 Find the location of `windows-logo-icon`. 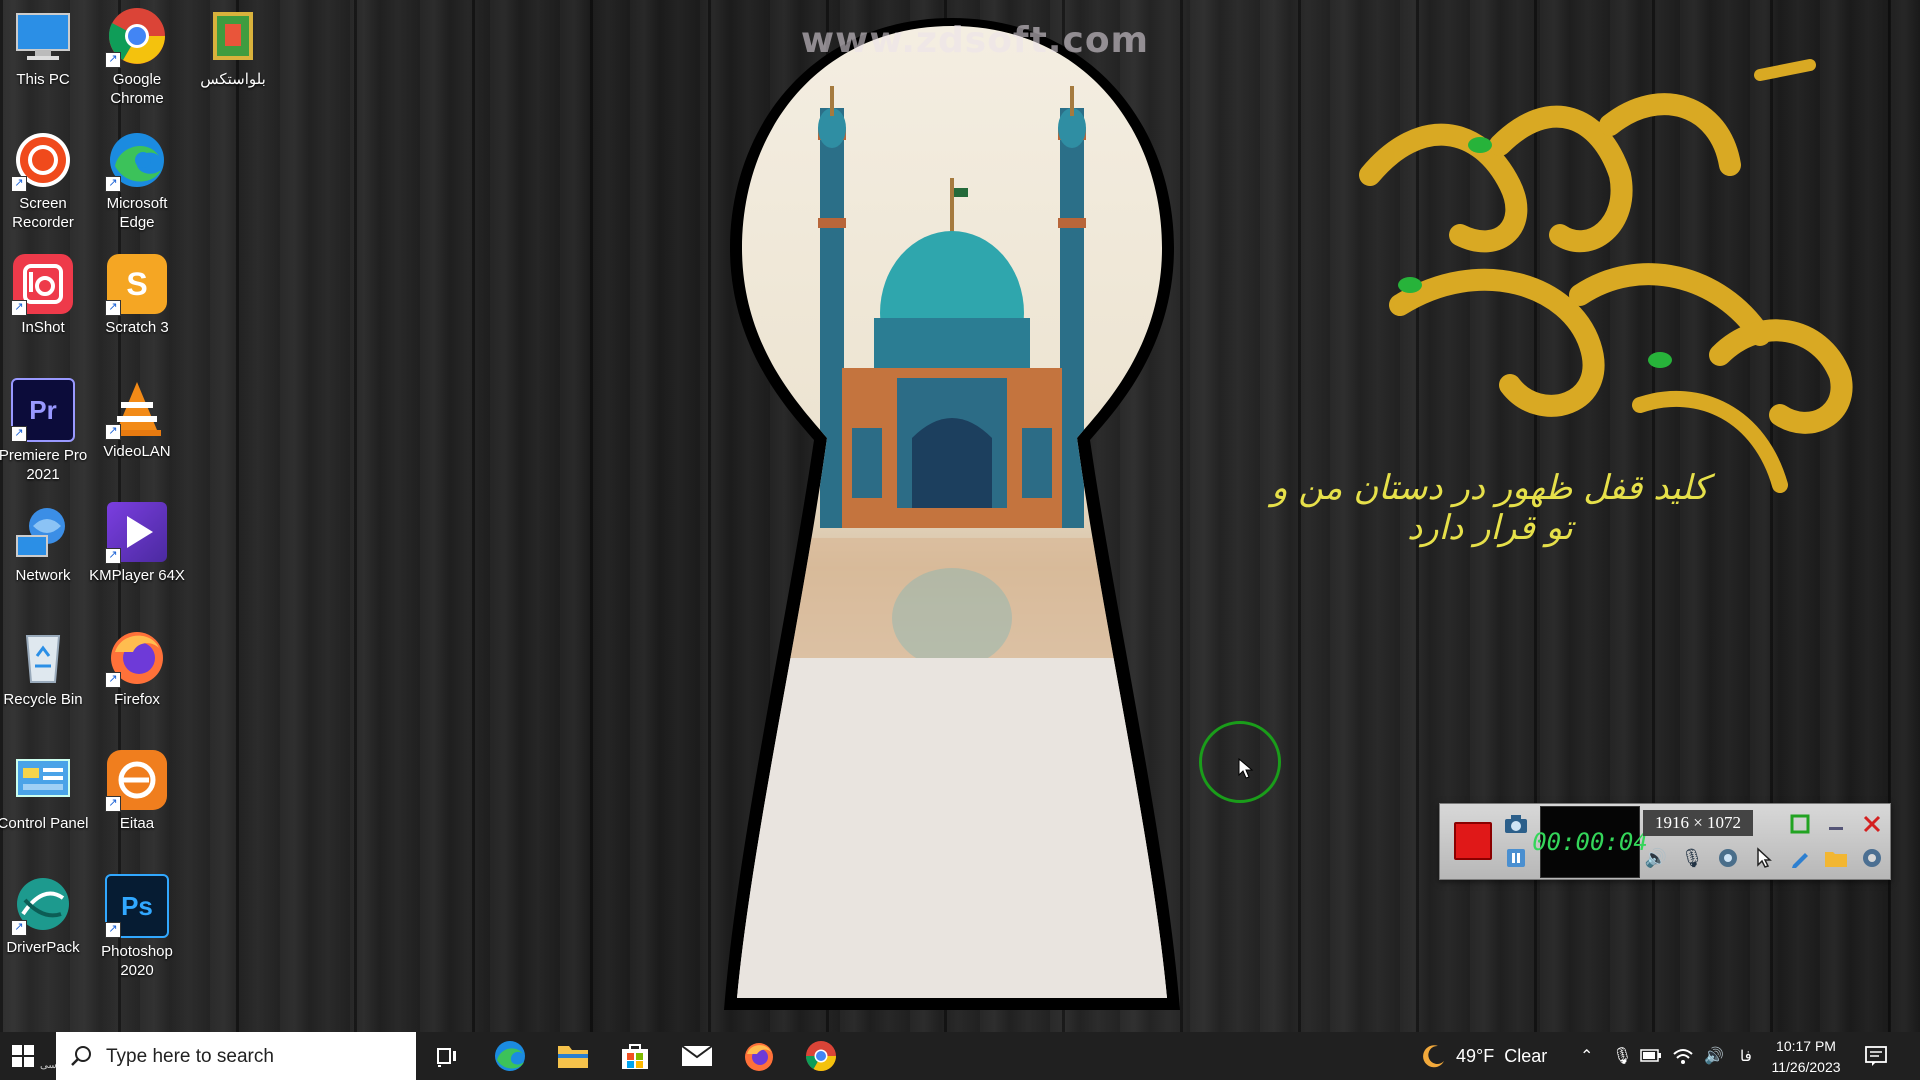

windows-logo-icon is located at coordinates (23, 1056).